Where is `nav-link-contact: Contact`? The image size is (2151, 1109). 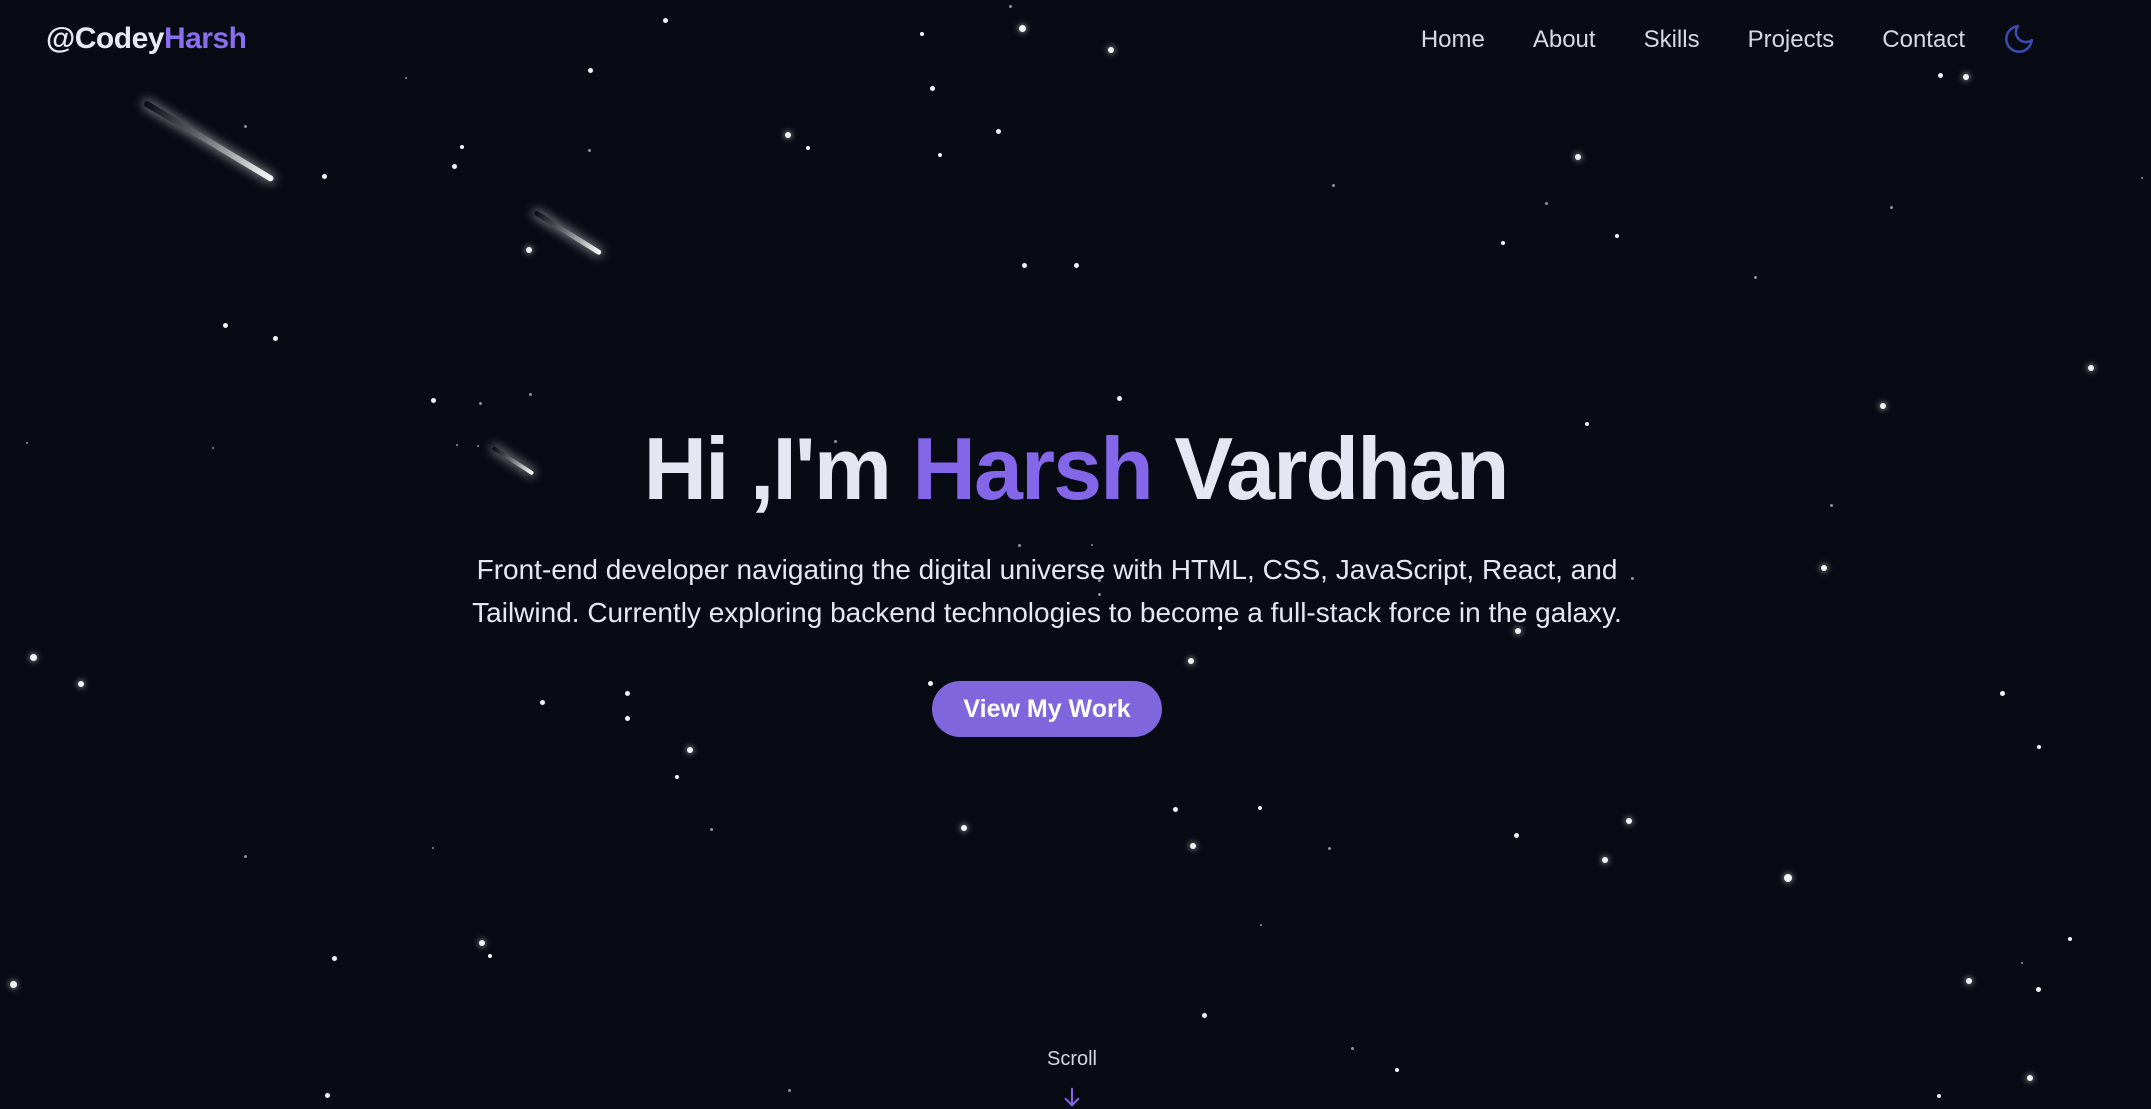
nav-link-contact: Contact is located at coordinates (1923, 40).